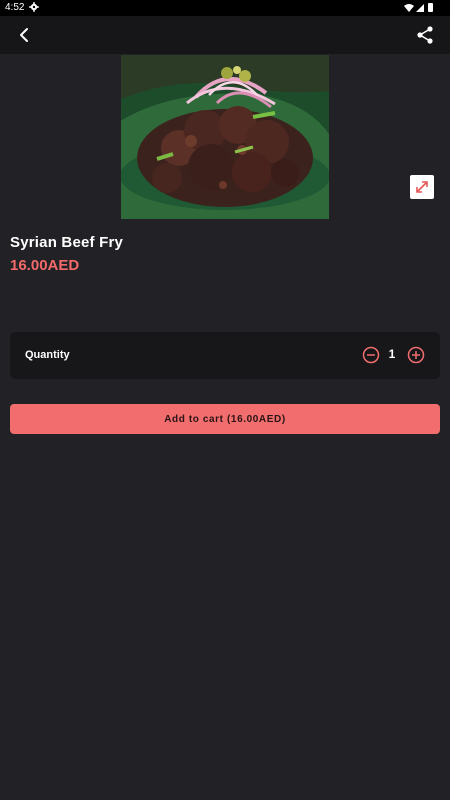 This screenshot has width=450, height=800. I want to click on add-to-cart-button: Add to cart (16.00AED), so click(225, 419).